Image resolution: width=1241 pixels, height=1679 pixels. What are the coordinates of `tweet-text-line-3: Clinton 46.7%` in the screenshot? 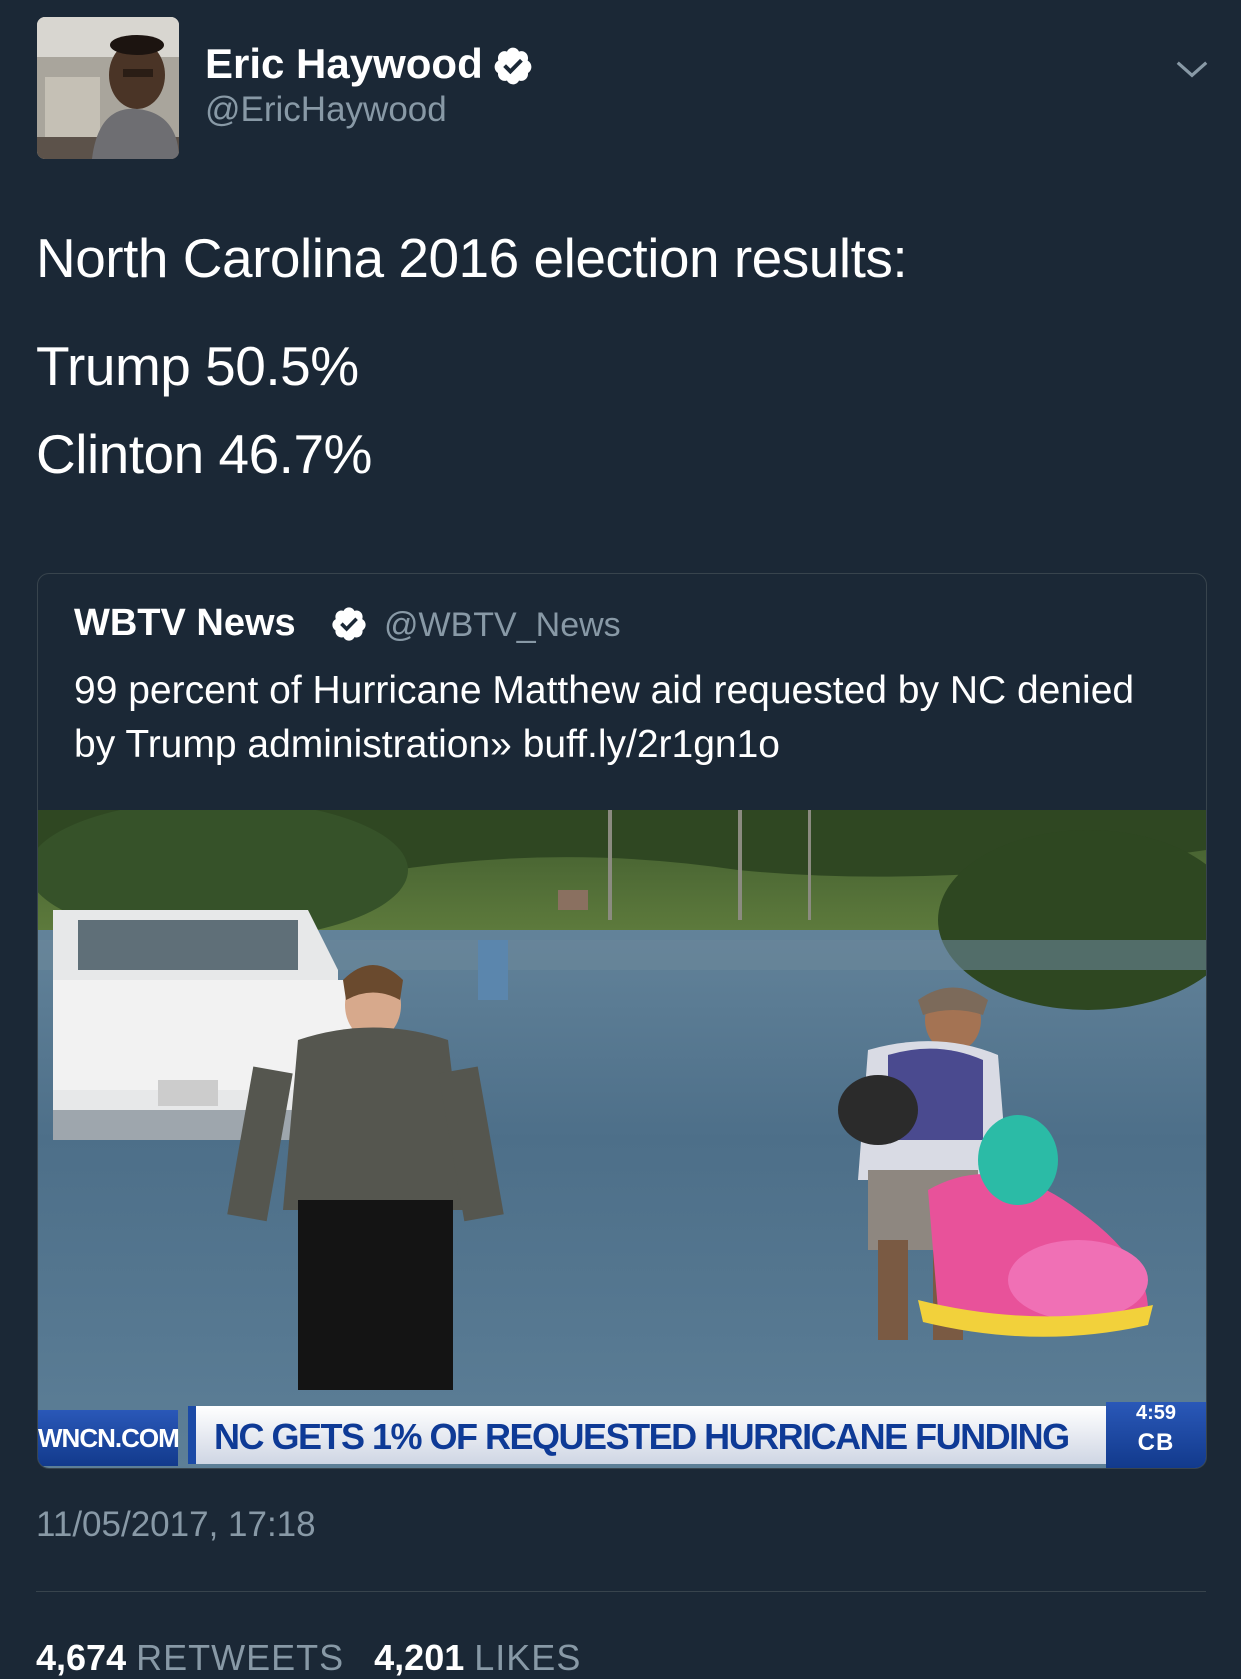 It's located at (204, 454).